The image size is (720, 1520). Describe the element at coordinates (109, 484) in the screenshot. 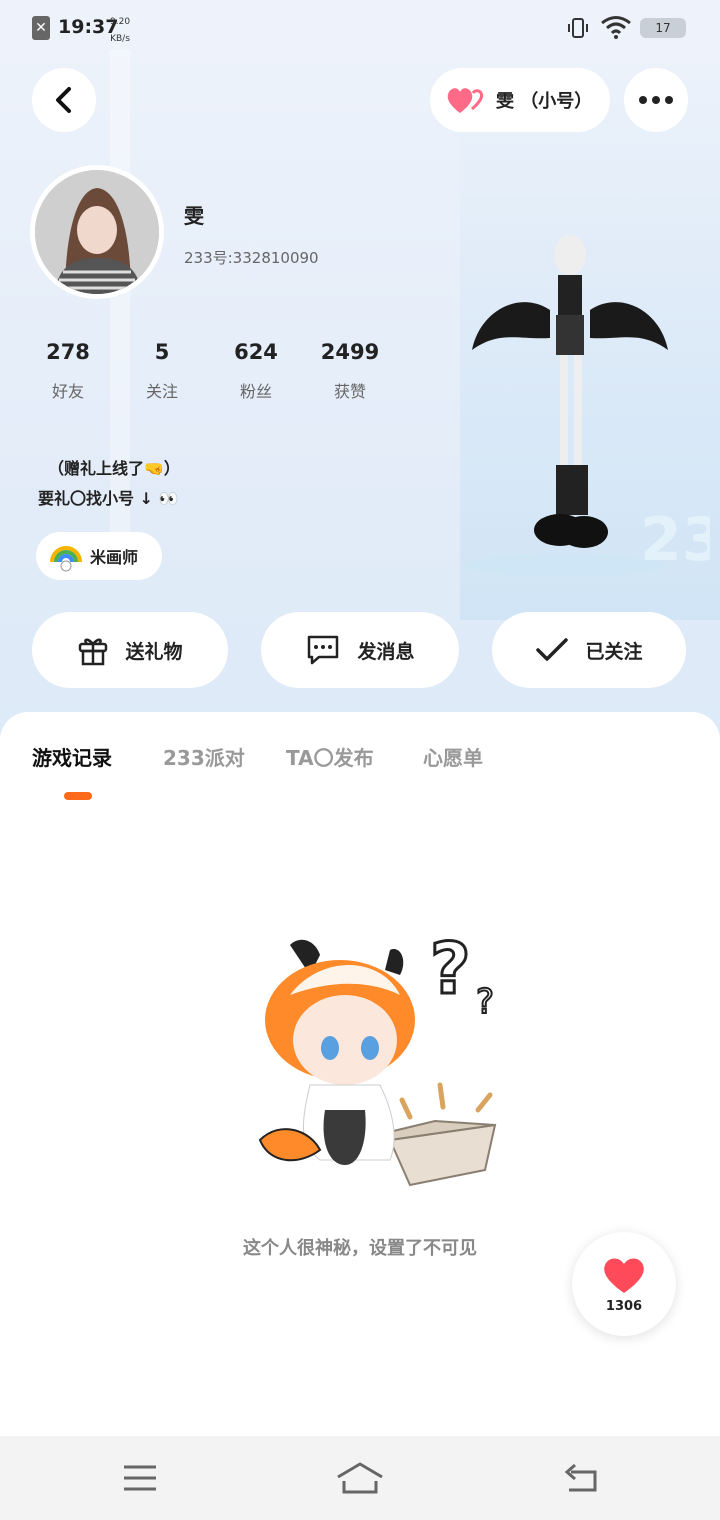

I see `profile-bio: （赠礼上线了🤜） 要礼〇找小号 ↓ 👀` at that location.